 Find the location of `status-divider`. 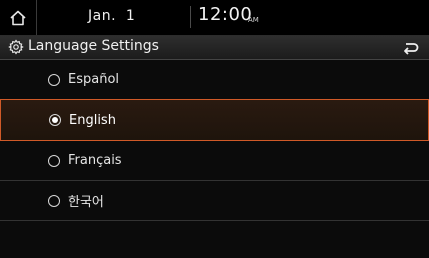

status-divider is located at coordinates (190, 17).